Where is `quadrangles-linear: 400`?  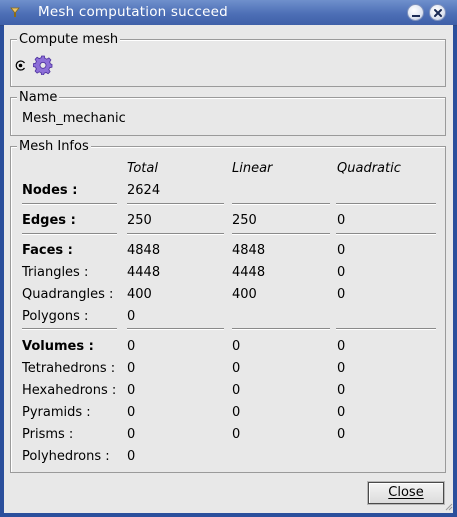
quadrangles-linear: 400 is located at coordinates (244, 294).